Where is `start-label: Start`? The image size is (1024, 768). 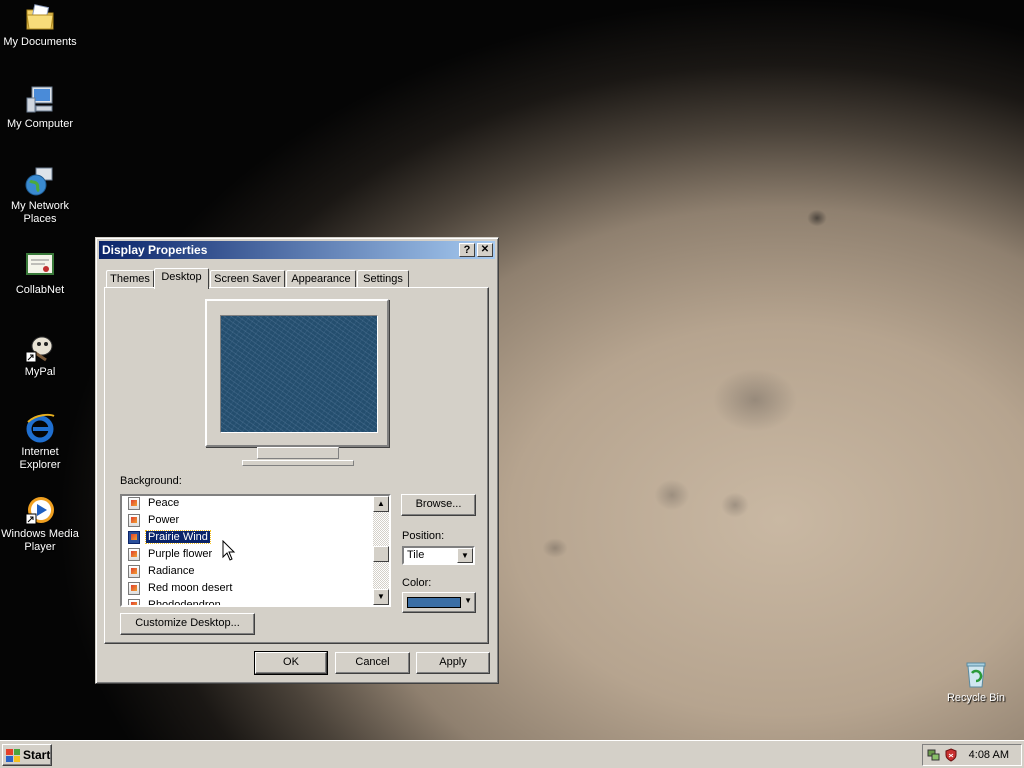 start-label: Start is located at coordinates (37, 755).